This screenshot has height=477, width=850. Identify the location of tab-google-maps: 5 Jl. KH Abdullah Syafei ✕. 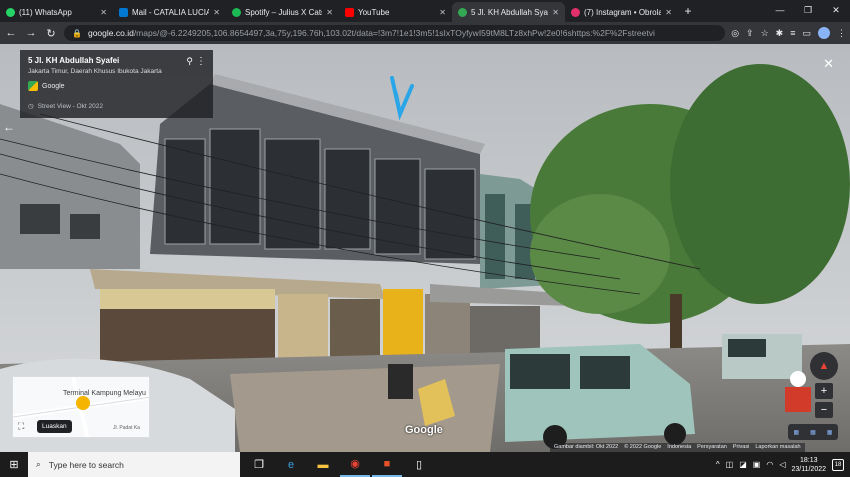
(508, 12).